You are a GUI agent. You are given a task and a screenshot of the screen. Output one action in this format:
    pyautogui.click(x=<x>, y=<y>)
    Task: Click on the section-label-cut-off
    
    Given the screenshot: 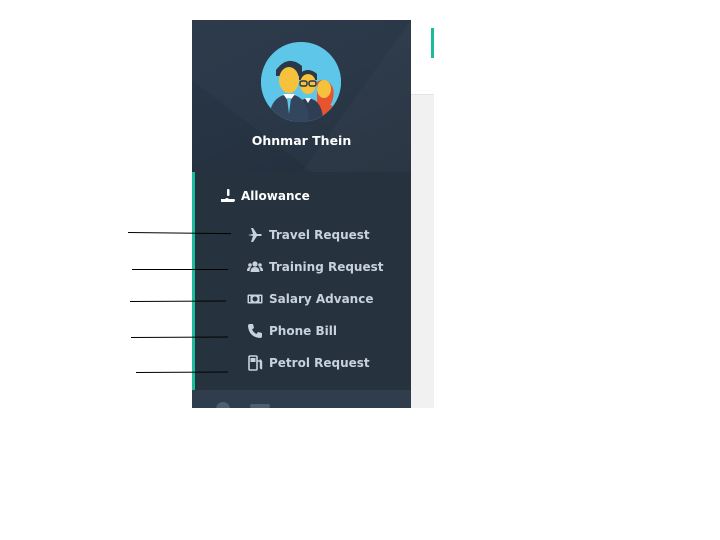 What is the action you would take?
    pyautogui.click(x=260, y=406)
    